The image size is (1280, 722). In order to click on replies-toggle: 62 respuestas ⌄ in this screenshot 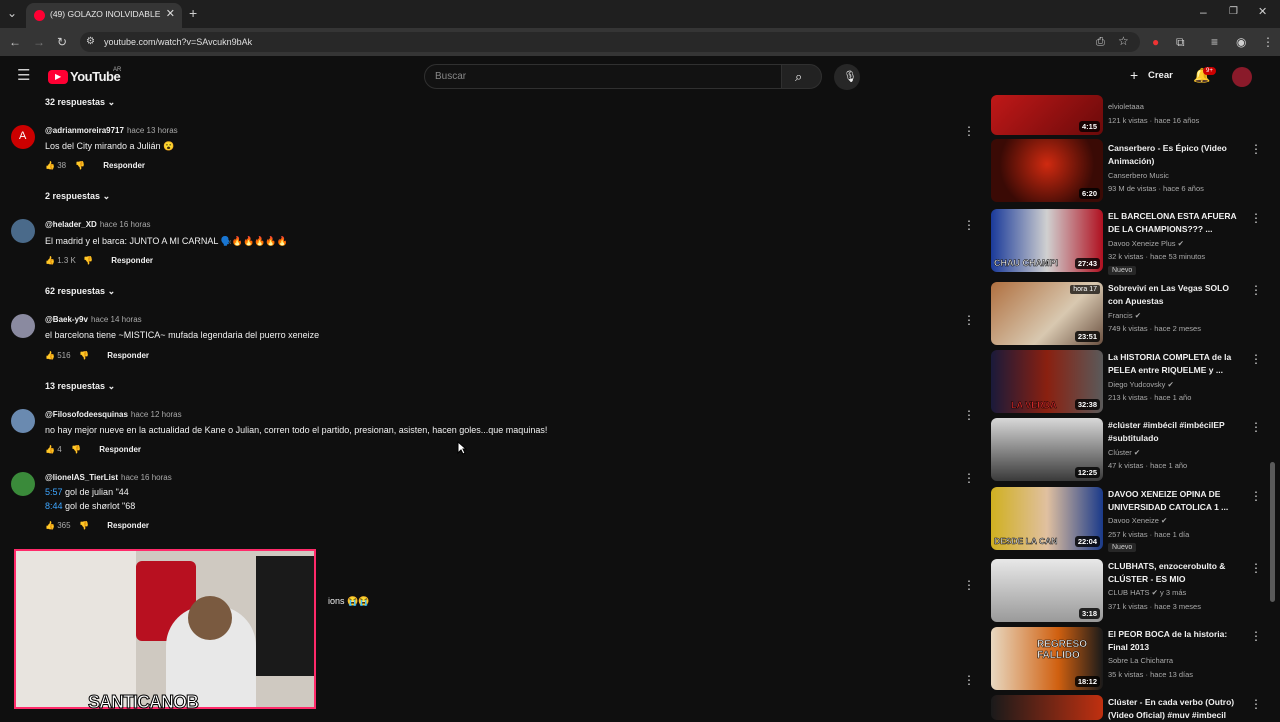, I will do `click(80, 291)`.